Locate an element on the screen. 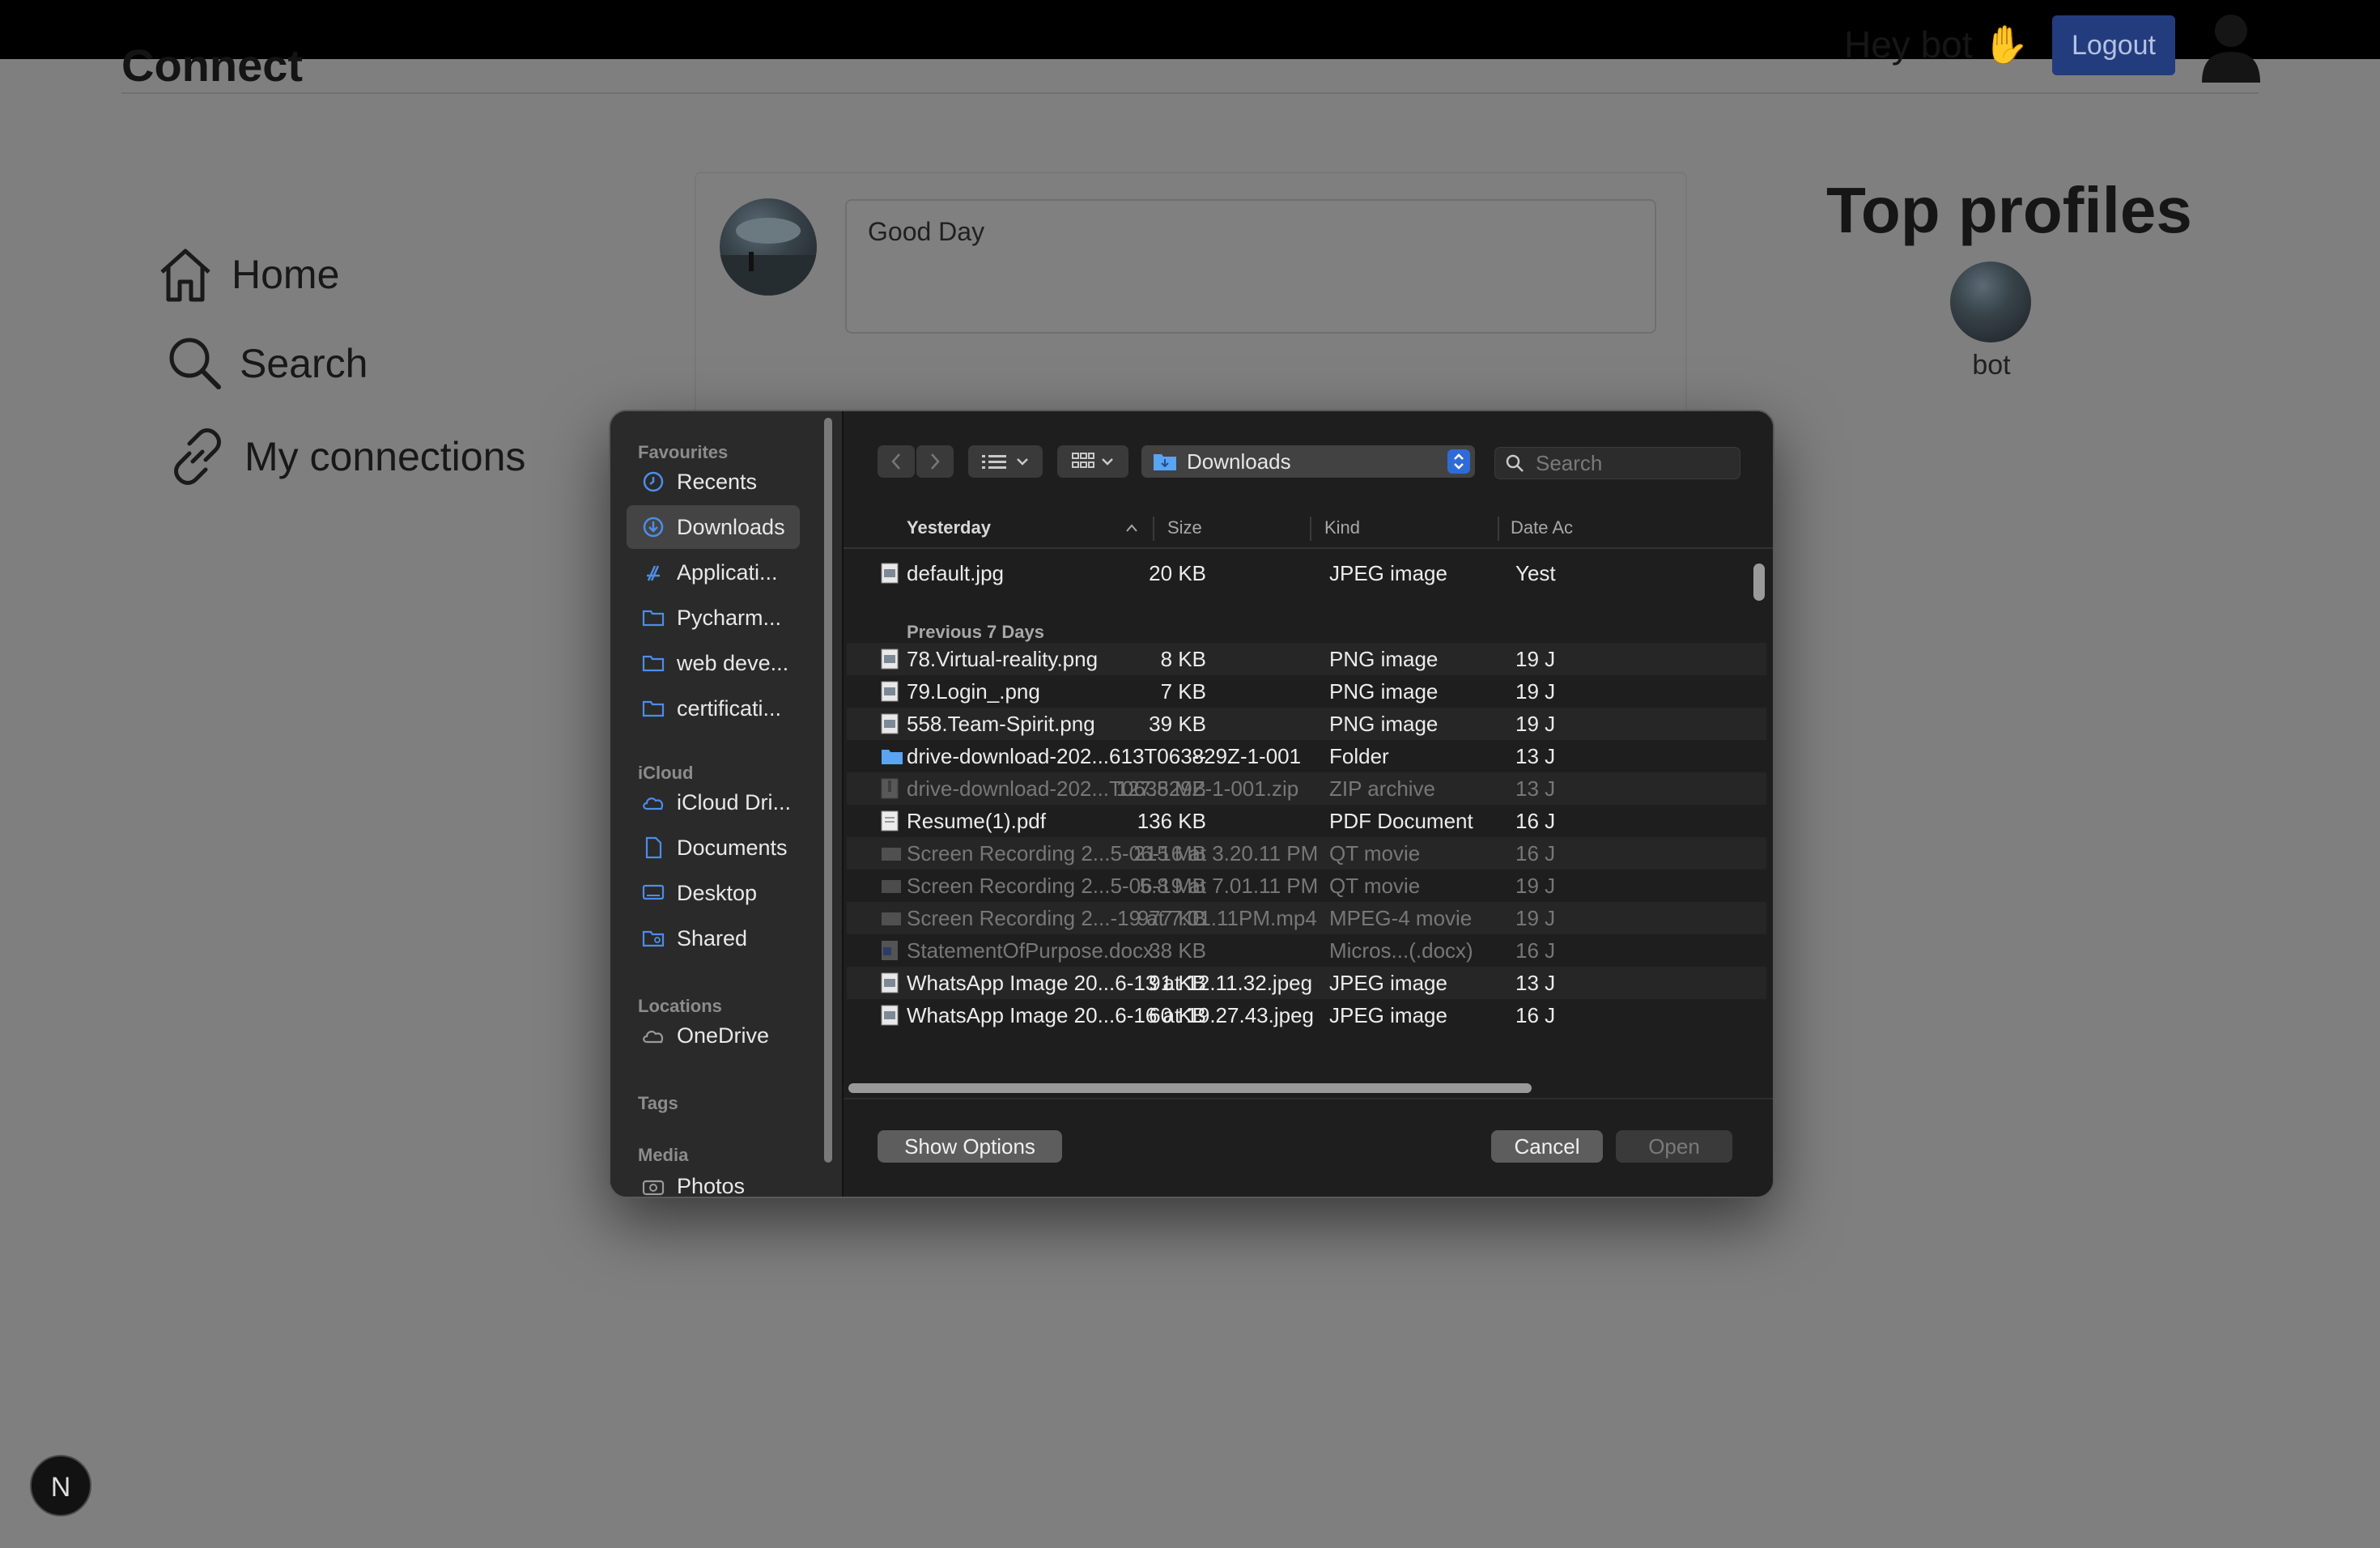  movie-file-icon is located at coordinates (891, 886).